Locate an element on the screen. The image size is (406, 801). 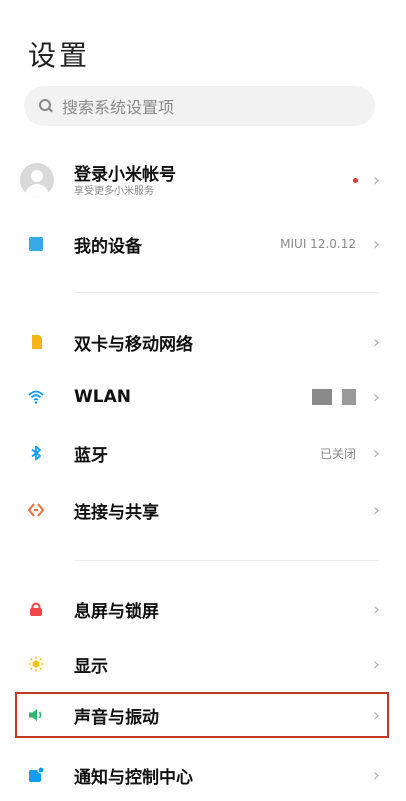
bluetooth-icon is located at coordinates (36, 453).